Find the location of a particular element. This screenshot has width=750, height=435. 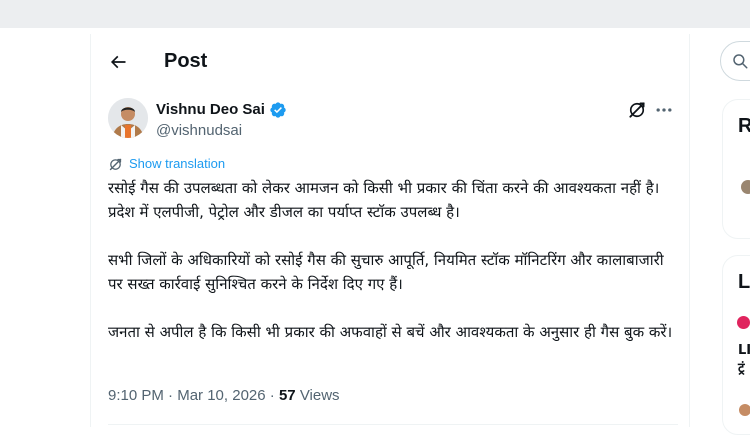

post-date: Mar 10, 2026 is located at coordinates (221, 395).